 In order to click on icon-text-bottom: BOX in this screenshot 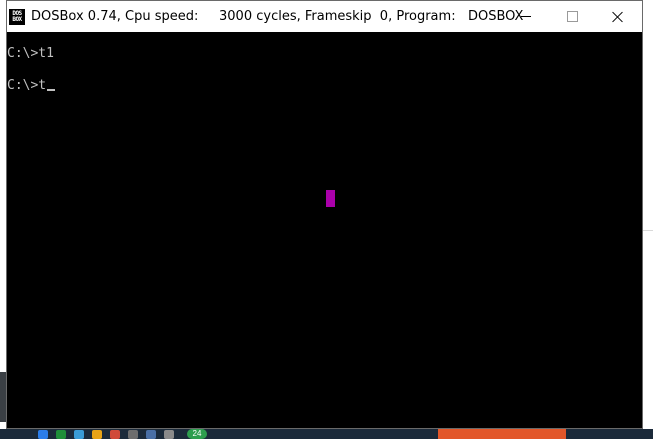, I will do `click(17, 19)`.